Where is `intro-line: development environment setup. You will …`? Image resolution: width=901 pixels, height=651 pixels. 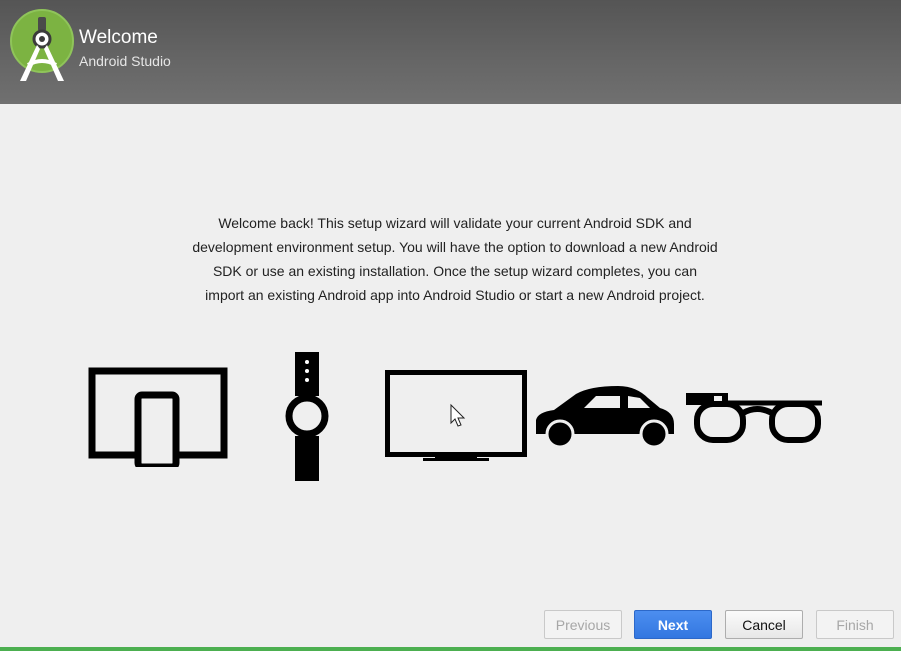
intro-line: development environment setup. You will … is located at coordinates (455, 247).